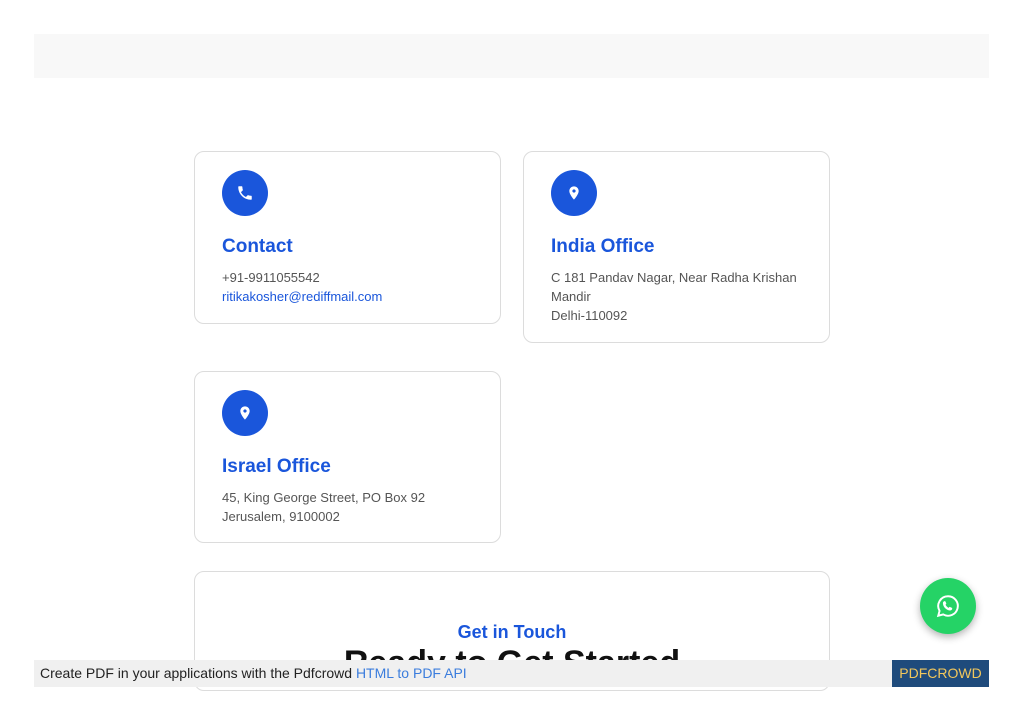 The image size is (1023, 724). Describe the element at coordinates (603, 246) in the screenshot. I see `card-title: India Office` at that location.